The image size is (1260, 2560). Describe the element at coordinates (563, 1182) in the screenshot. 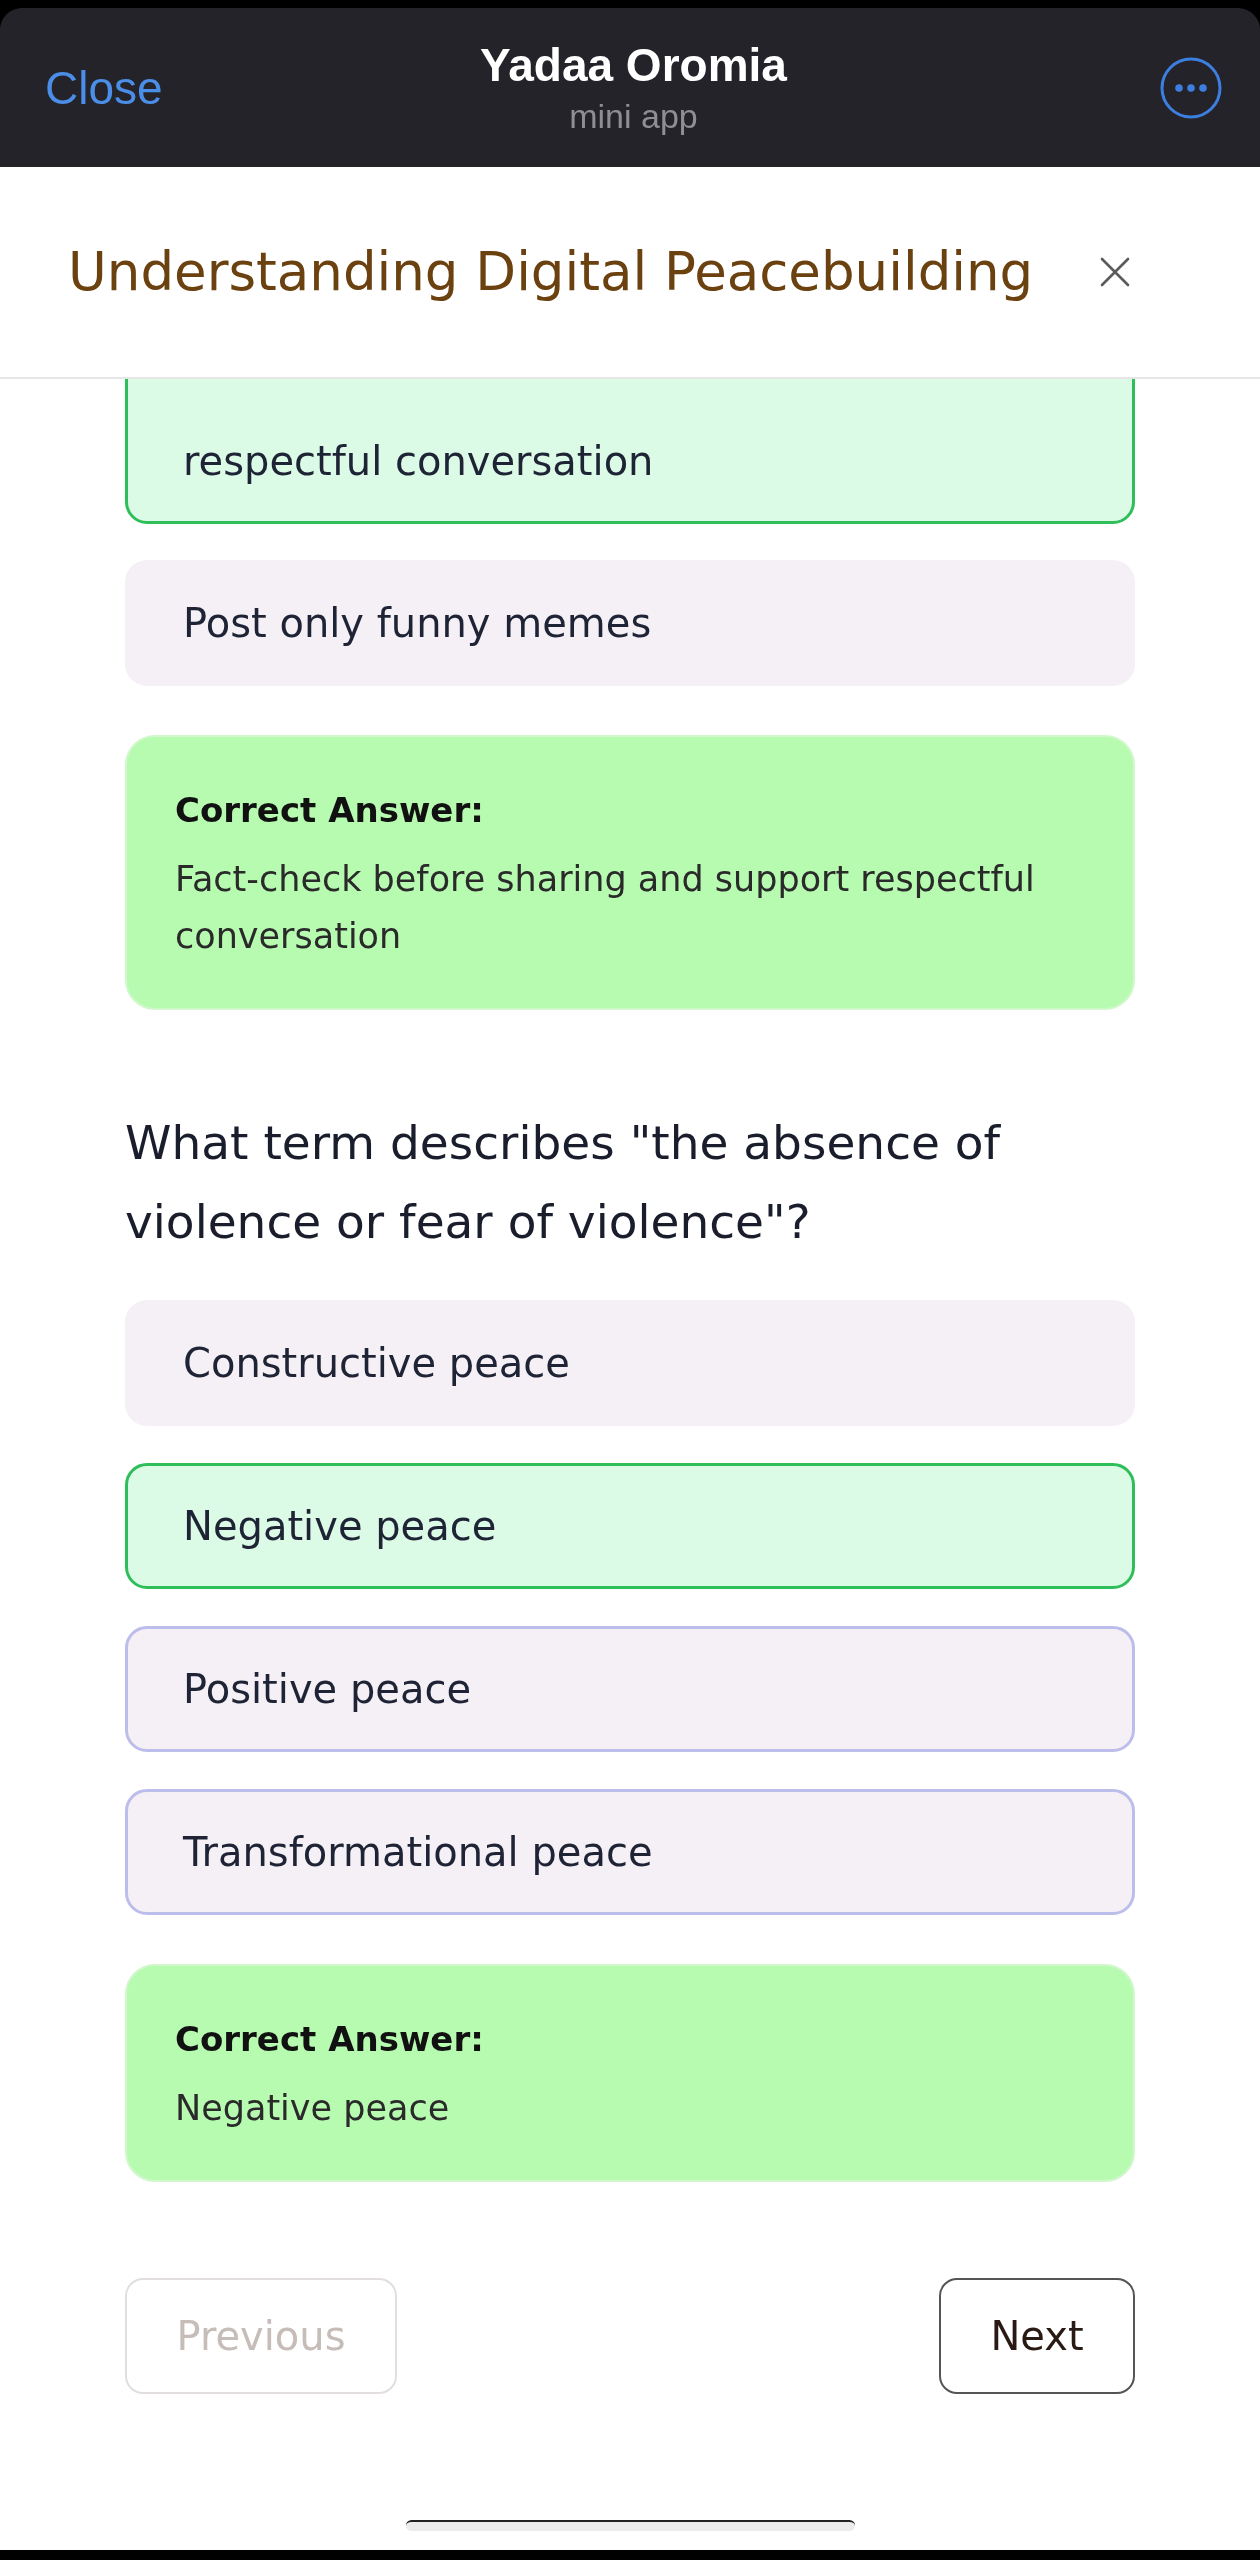

I see `question-text: What term describes "the absence of violence or fear of violence"?` at that location.